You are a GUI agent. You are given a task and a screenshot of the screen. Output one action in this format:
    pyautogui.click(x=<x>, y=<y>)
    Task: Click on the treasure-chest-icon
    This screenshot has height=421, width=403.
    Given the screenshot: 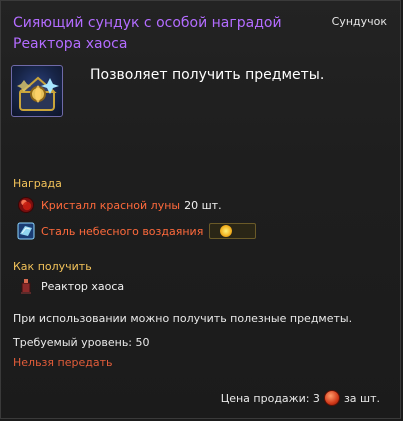 What is the action you would take?
    pyautogui.click(x=37, y=91)
    